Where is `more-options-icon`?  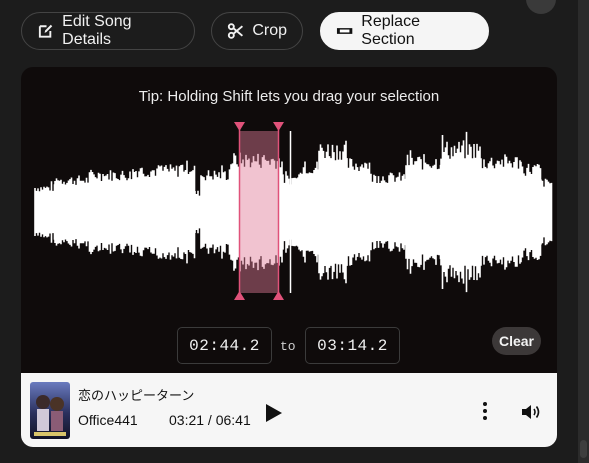
more-options-icon is located at coordinates (485, 411).